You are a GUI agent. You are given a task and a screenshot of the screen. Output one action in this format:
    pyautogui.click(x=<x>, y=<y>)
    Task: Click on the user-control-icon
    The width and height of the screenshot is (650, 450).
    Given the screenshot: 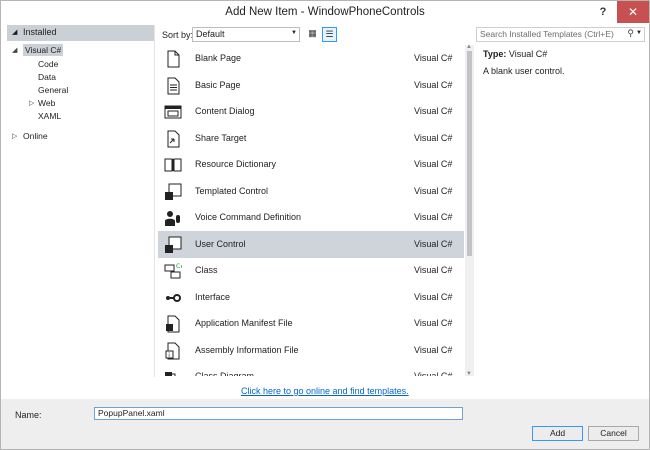 What is the action you would take?
    pyautogui.click(x=173, y=245)
    